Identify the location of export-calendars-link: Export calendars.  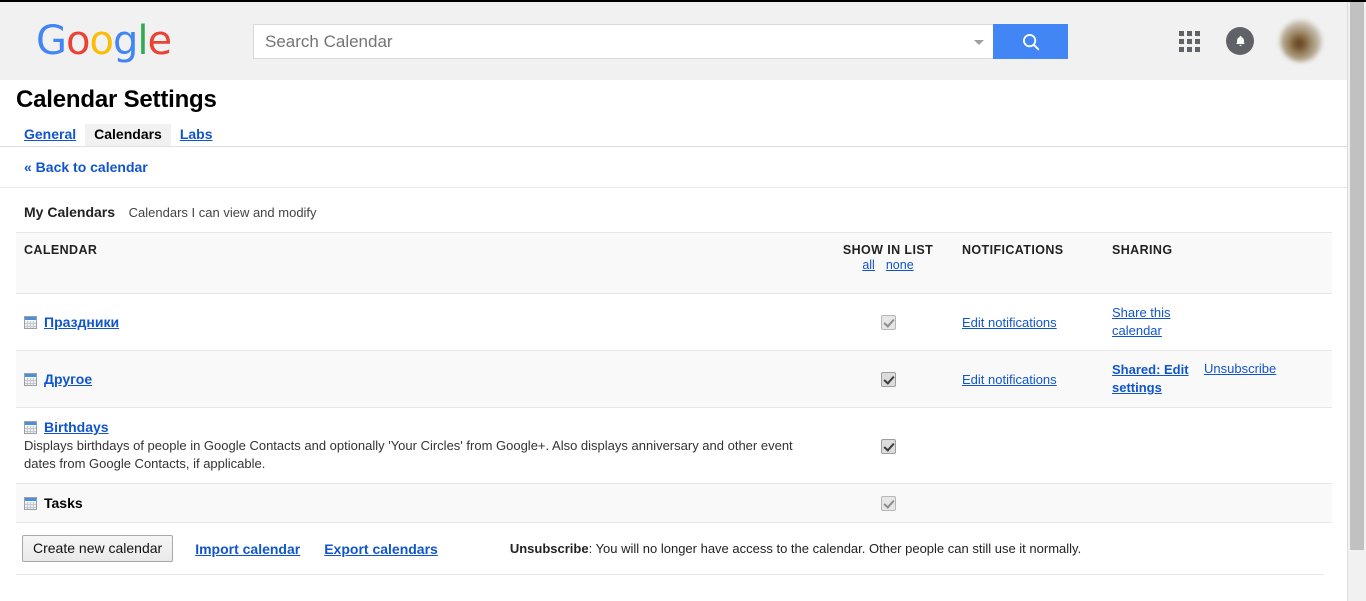
(381, 549).